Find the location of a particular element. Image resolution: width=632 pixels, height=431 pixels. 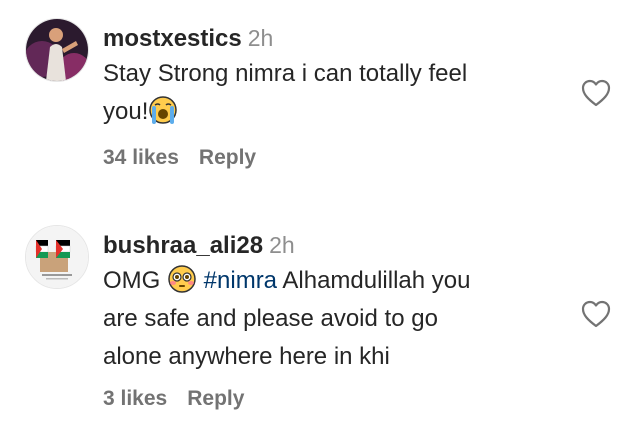

comment-text-line: are safe and please avoid to go is located at coordinates (270, 318).